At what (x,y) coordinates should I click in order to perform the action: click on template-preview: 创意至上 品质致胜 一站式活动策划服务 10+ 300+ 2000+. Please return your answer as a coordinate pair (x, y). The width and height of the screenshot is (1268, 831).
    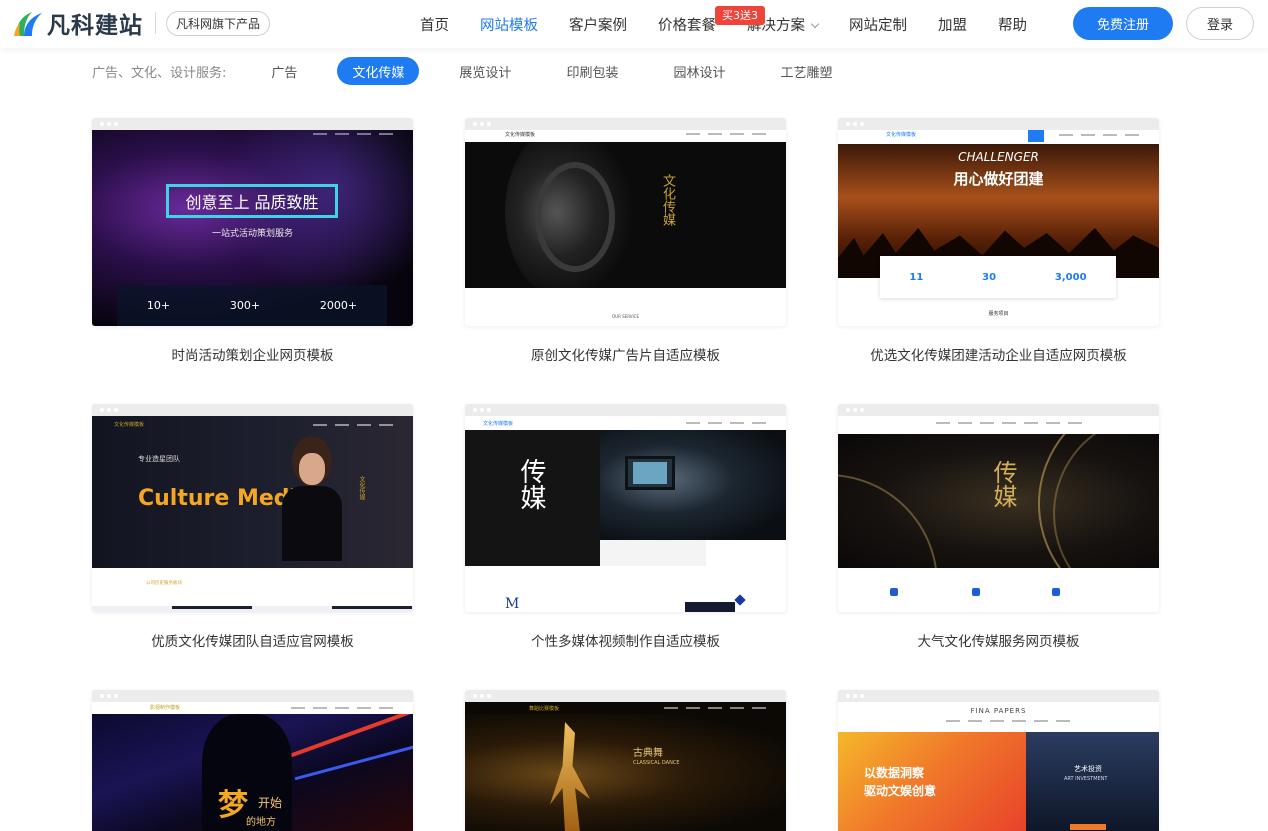
    Looking at the image, I should click on (252, 228).